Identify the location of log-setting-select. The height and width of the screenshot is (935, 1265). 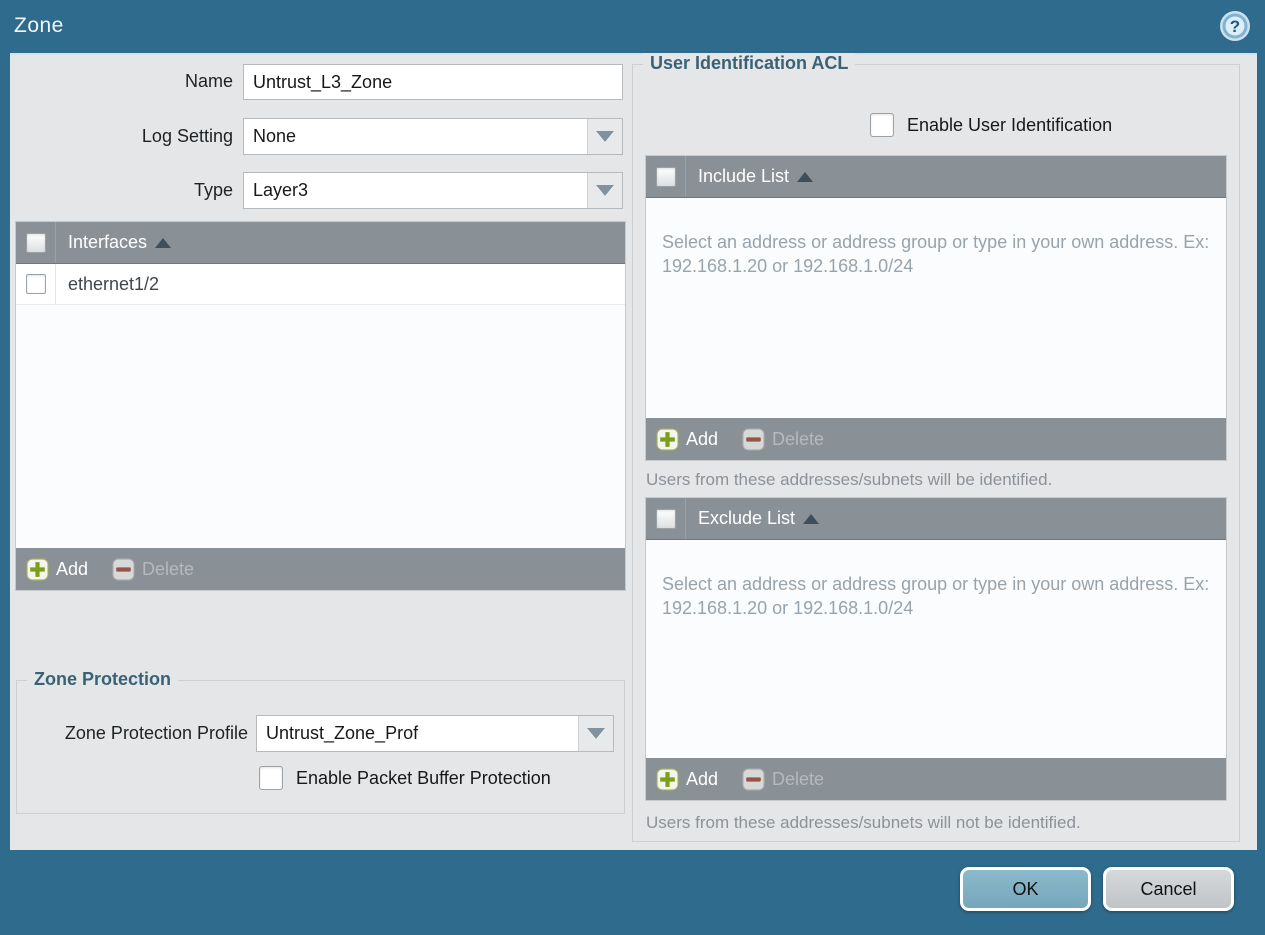
(433, 136).